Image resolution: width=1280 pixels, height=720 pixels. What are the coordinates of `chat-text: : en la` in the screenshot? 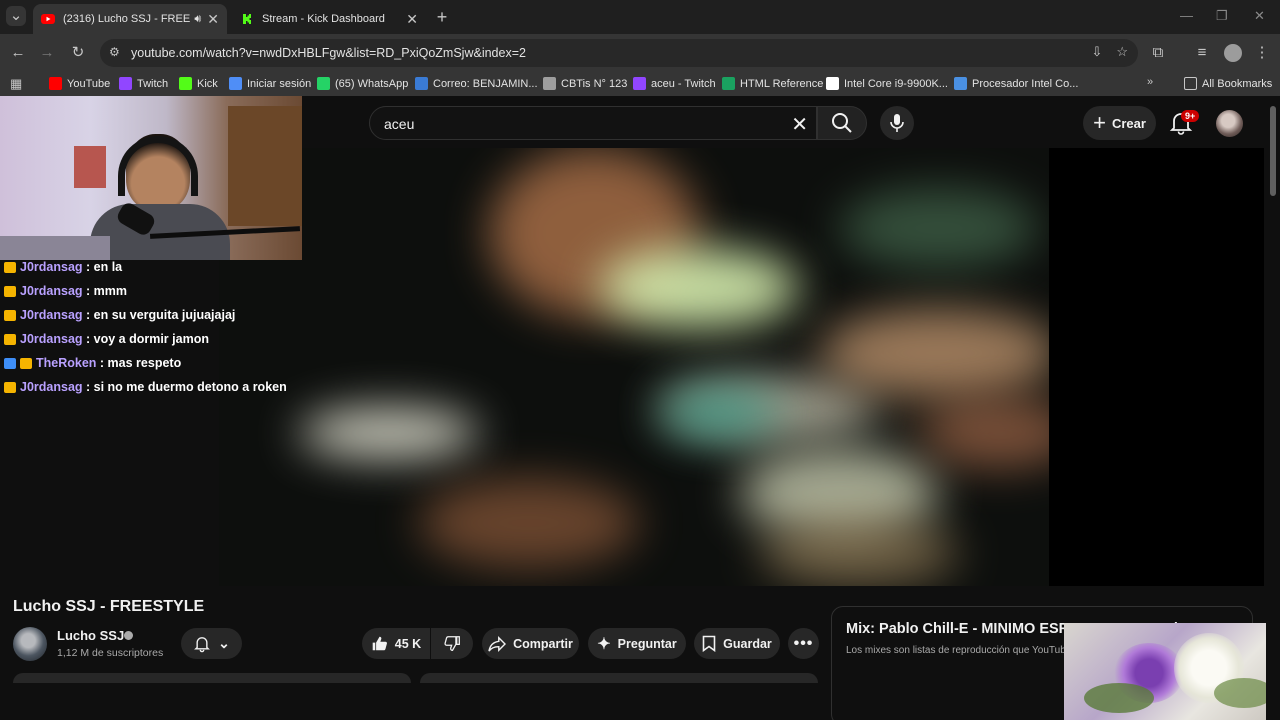 It's located at (104, 267).